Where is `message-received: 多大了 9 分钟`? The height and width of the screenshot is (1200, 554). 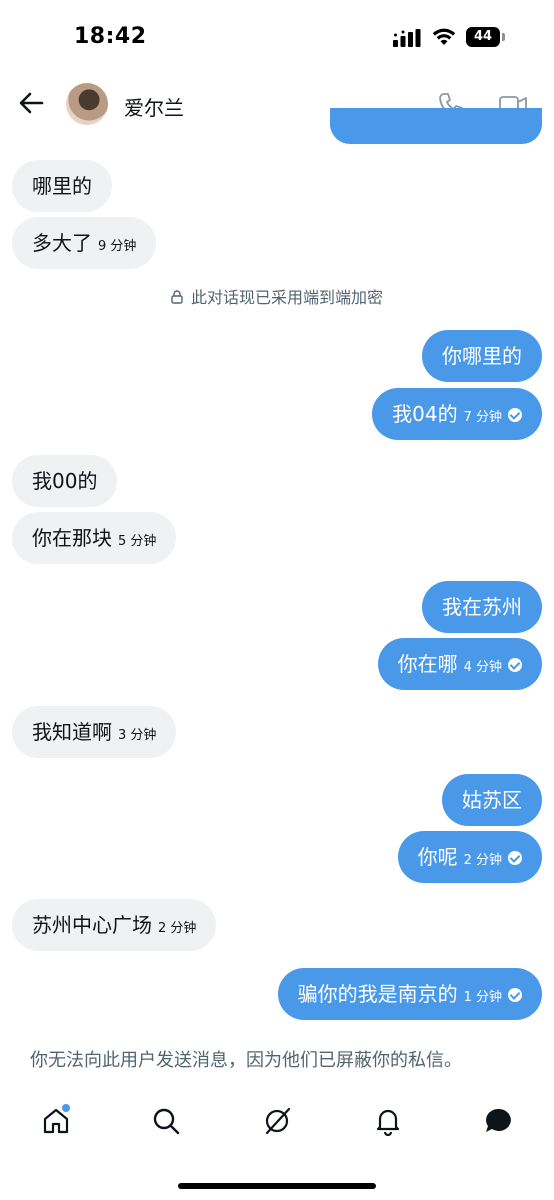 message-received: 多大了 9 分钟 is located at coordinates (84, 243).